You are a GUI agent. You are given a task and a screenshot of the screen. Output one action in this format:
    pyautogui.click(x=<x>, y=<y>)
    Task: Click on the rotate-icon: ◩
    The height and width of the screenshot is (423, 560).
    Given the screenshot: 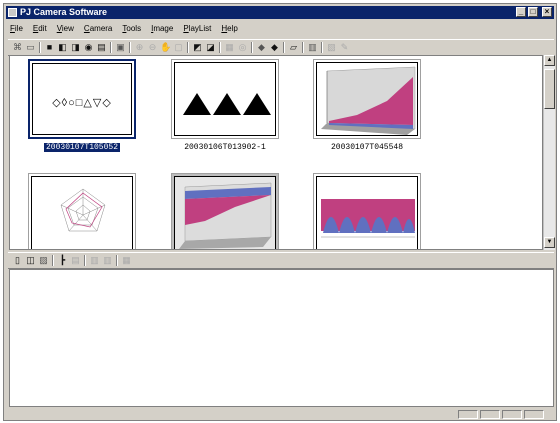 What is the action you would take?
    pyautogui.click(x=197, y=47)
    